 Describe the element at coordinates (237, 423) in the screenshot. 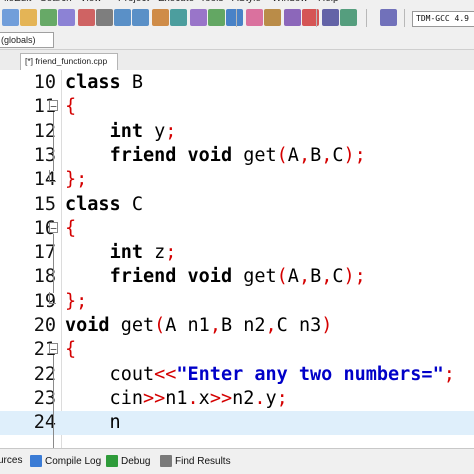

I see `code-line-current: 24 n` at that location.